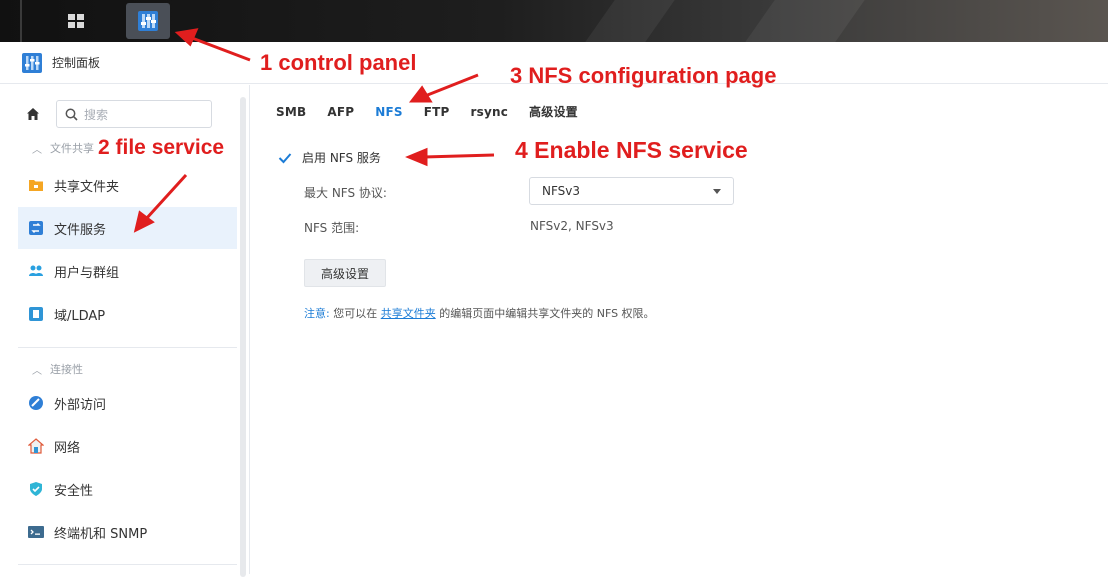 The image size is (1108, 577). Describe the element at coordinates (317, 313) in the screenshot. I see `note-prefix: 注意:` at that location.